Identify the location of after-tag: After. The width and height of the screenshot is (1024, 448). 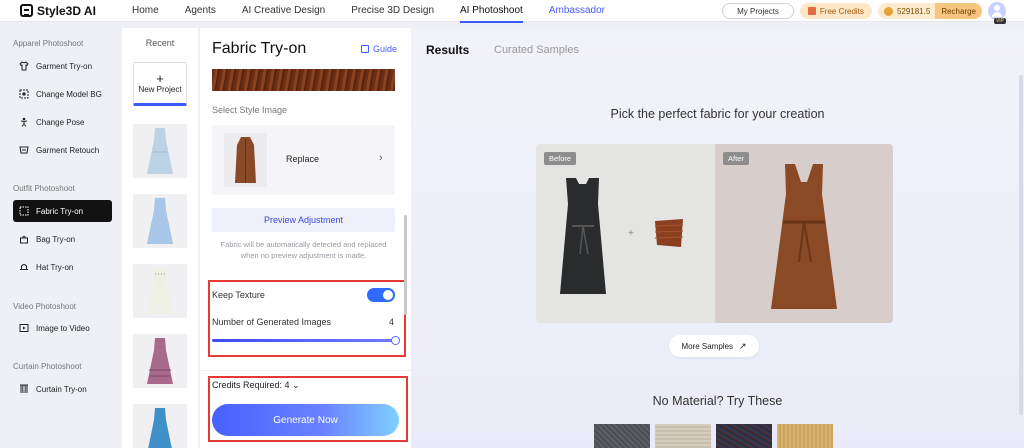
(736, 158).